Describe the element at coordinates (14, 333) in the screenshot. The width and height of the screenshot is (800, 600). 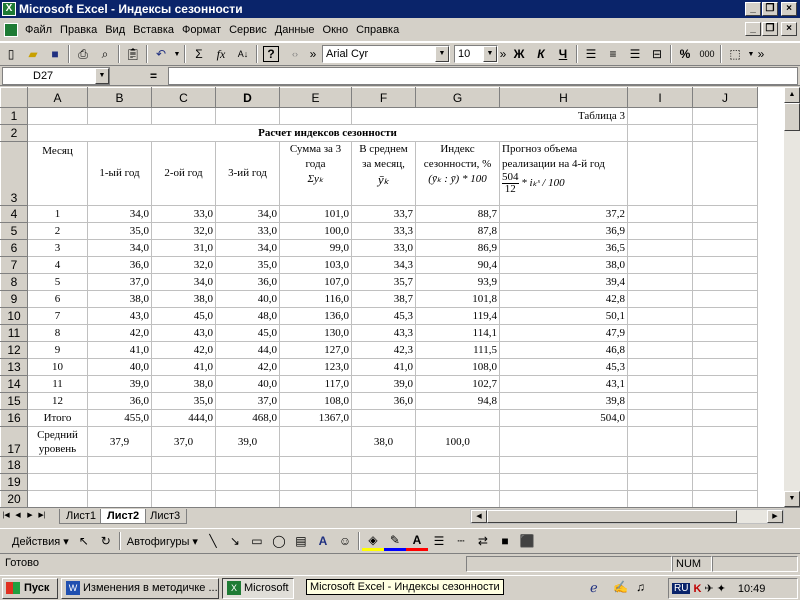
I see `row-header: 11` at that location.